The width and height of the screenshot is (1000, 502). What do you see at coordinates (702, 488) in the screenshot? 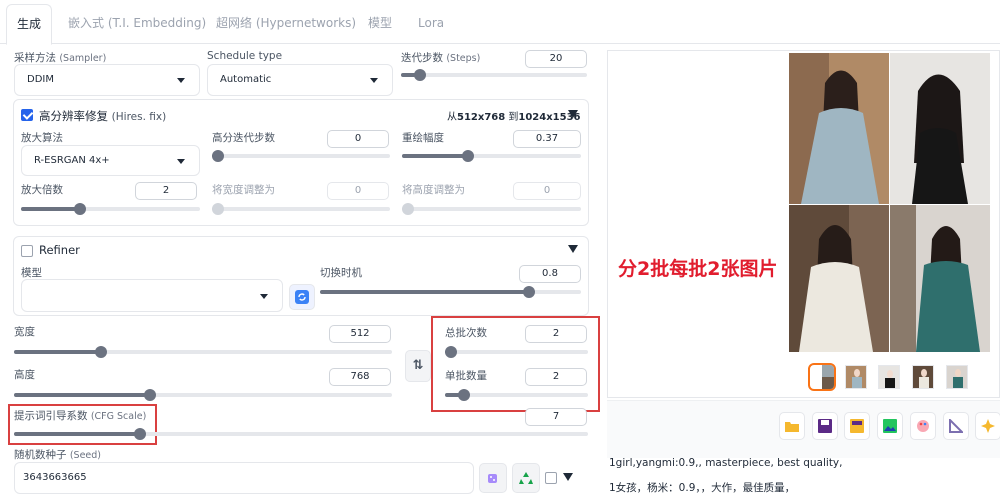
I see `prompt-translation: 1女孩，杨米：0.9，，大作，最佳质量，` at bounding box center [702, 488].